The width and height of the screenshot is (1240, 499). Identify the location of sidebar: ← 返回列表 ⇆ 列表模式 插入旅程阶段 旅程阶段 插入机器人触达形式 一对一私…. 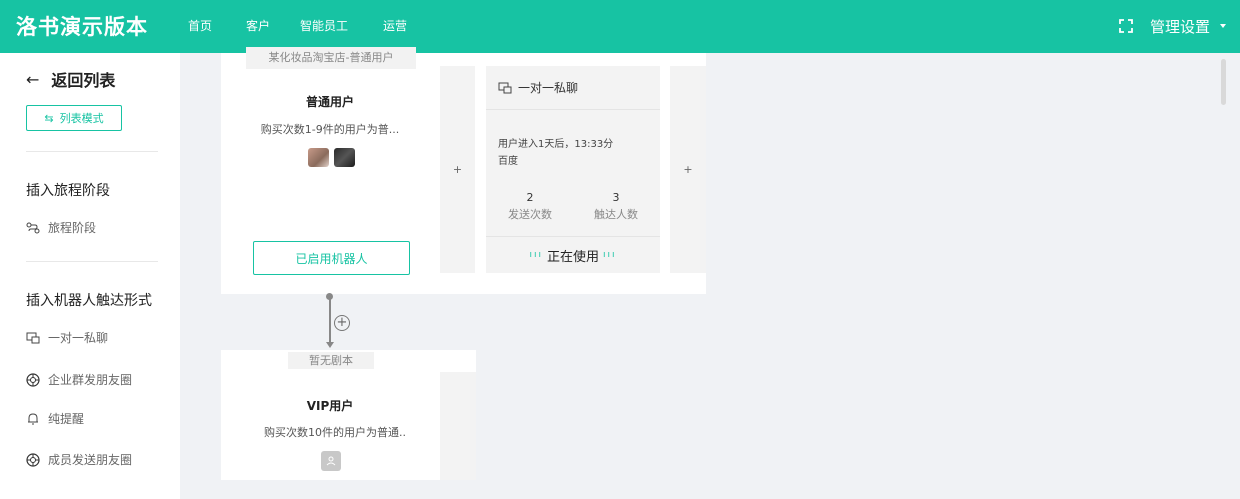
(90, 276).